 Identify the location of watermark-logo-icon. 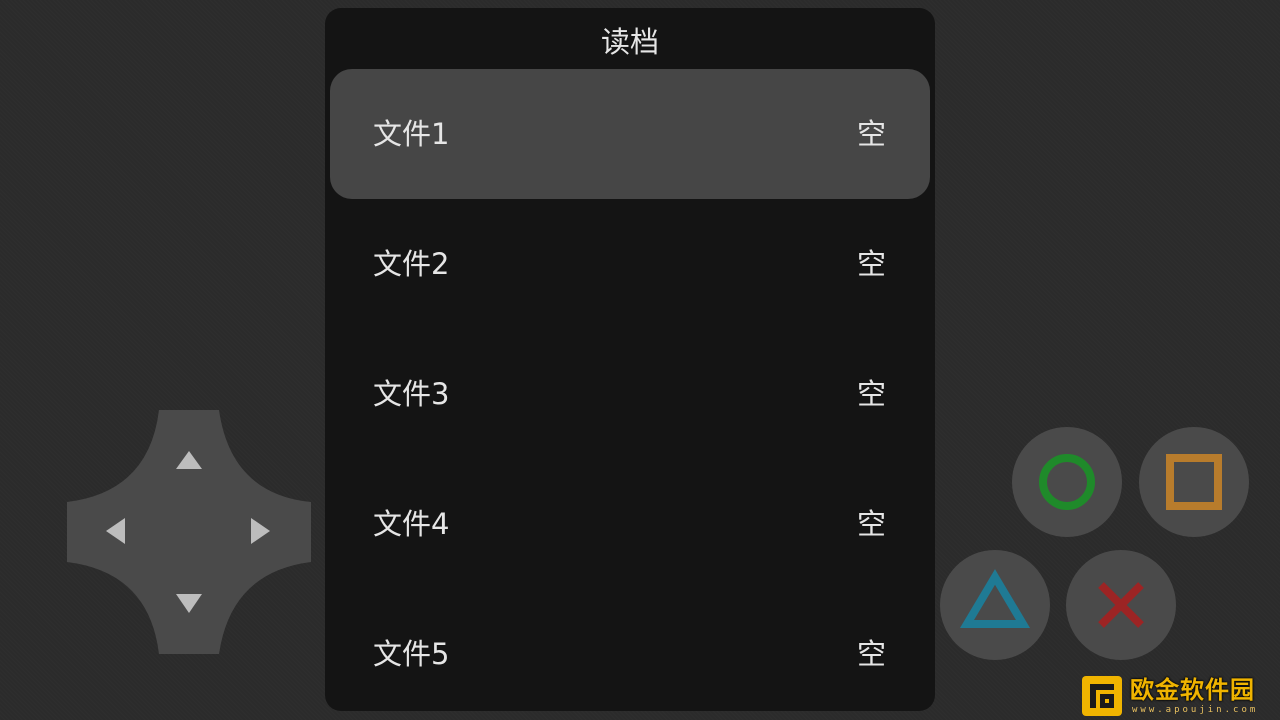
(1102, 696).